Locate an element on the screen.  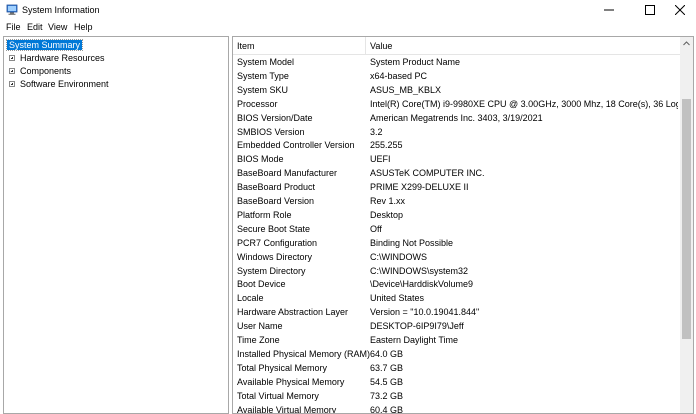
menu-edit: Edit is located at coordinates (35, 27).